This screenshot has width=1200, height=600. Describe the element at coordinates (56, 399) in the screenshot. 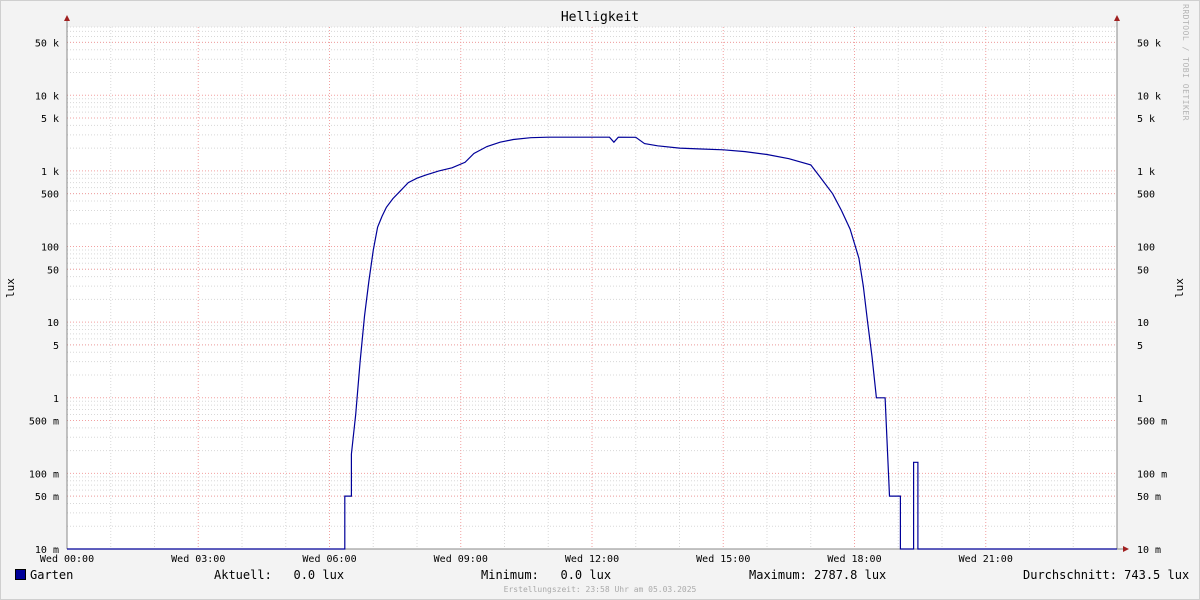

I see `y-tick-label-left: 1` at that location.